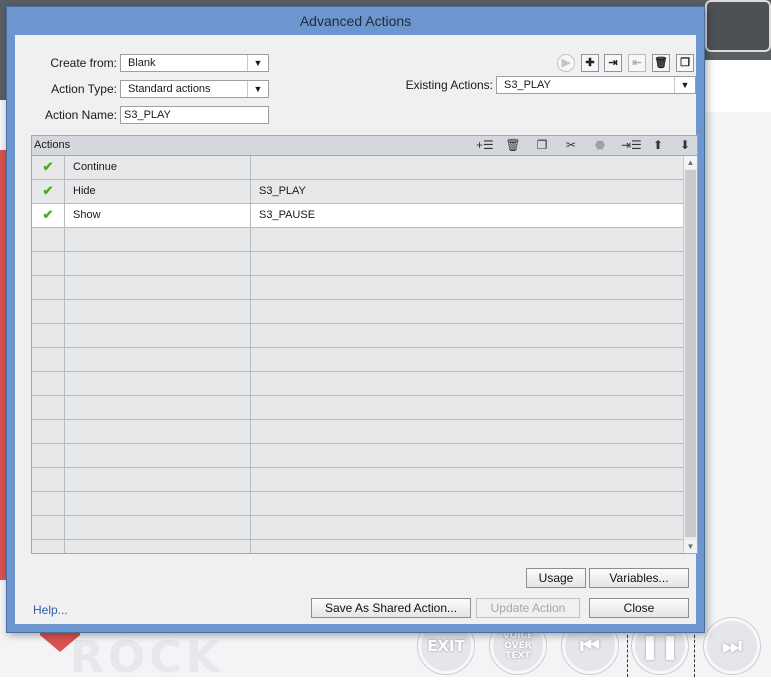 The image size is (771, 683). I want to click on existing-actions-select: S3_PLAY ▼, so click(596, 85).